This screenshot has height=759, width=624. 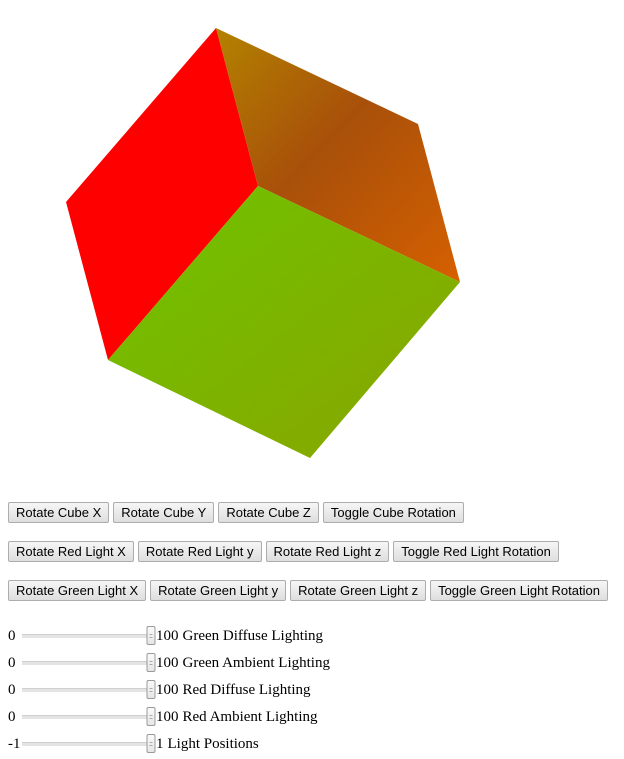 What do you see at coordinates (246, 689) in the screenshot?
I see `slider-label: Red Diffuse Lighting` at bounding box center [246, 689].